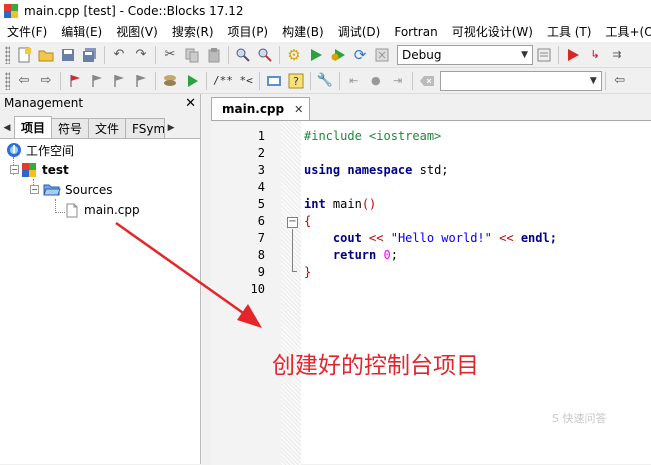  I want to click on forward-icon: ⇨, so click(46, 81).